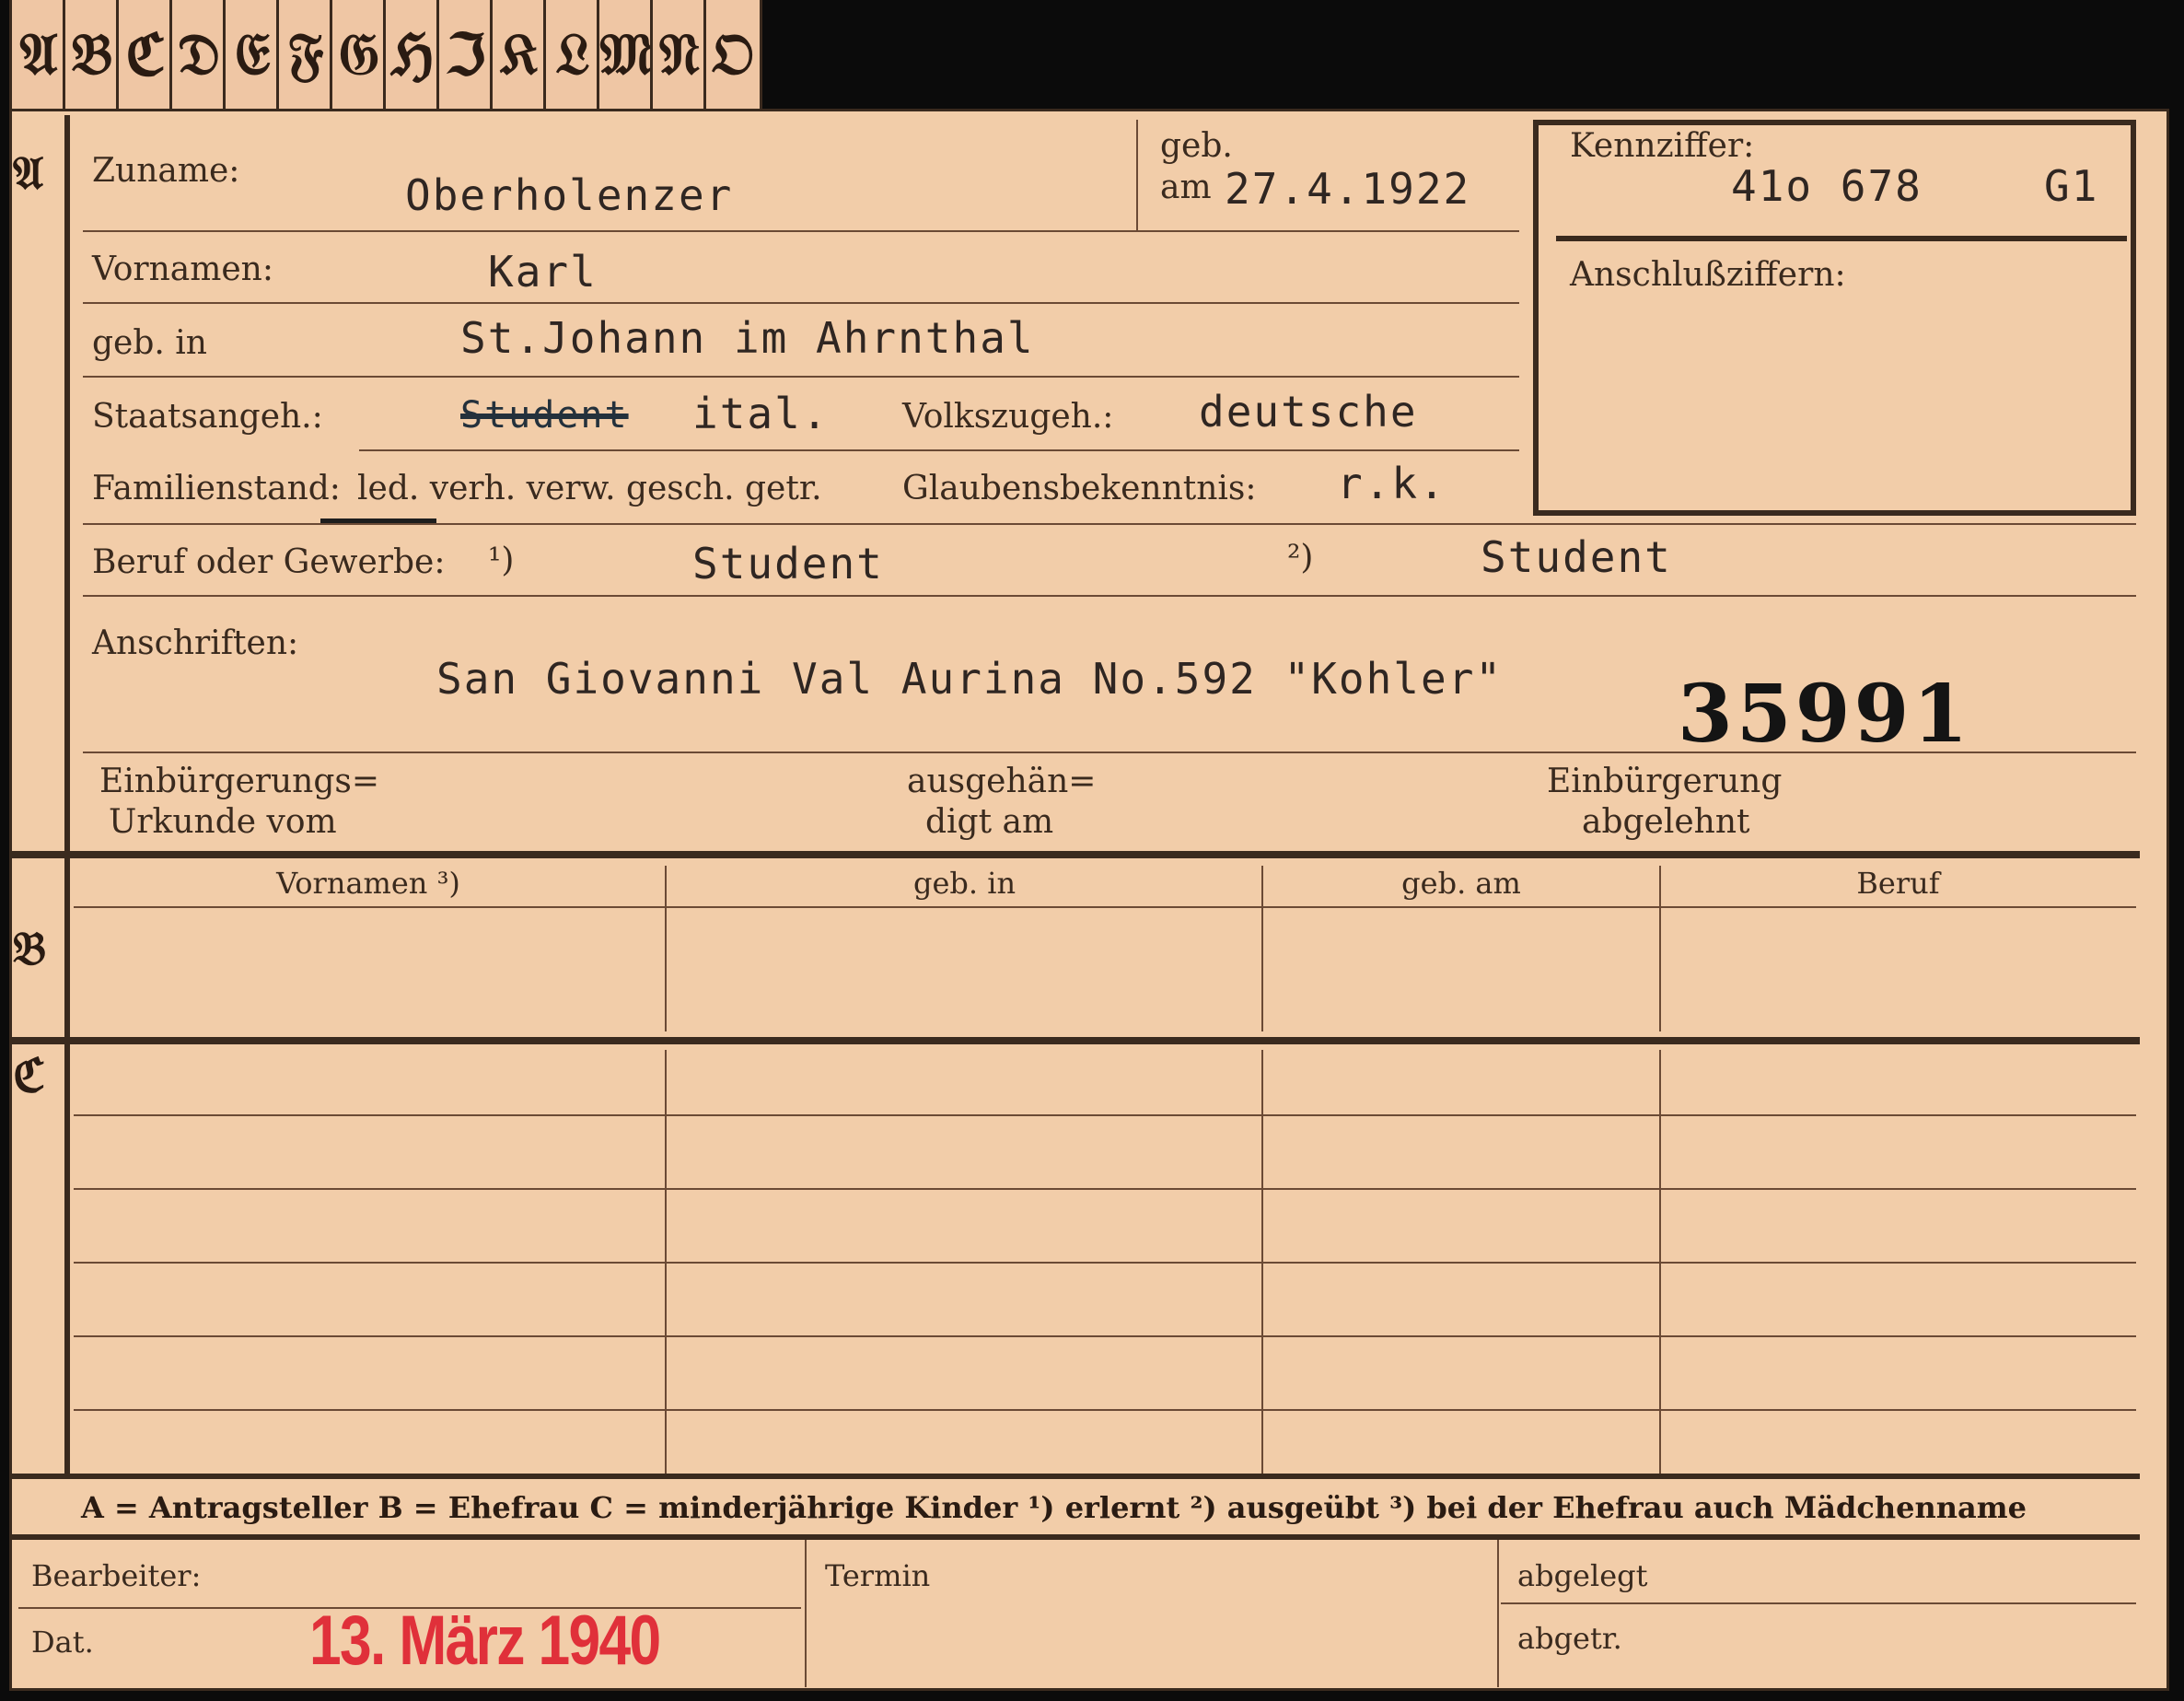  I want to click on geb-am-value: 27.4.1922, so click(1348, 189).